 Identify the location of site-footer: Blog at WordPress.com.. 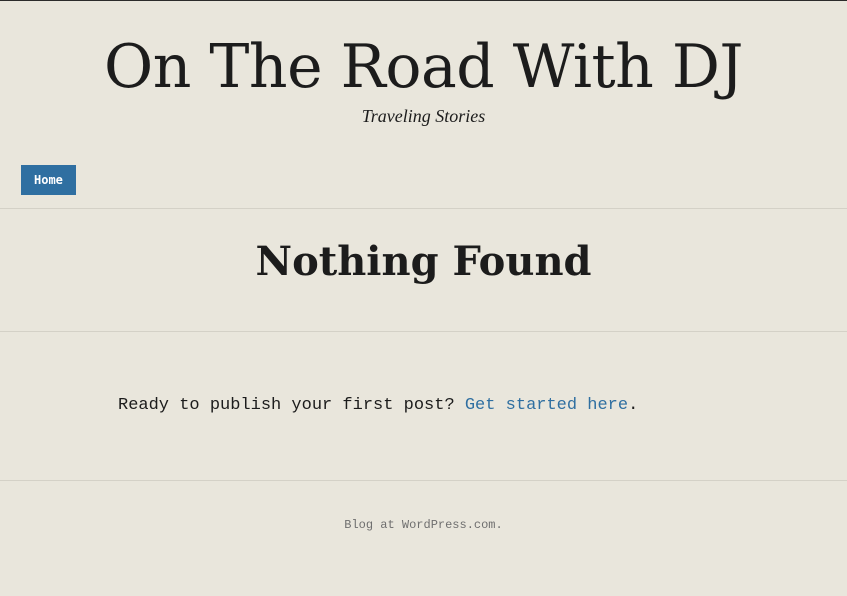
(423, 525).